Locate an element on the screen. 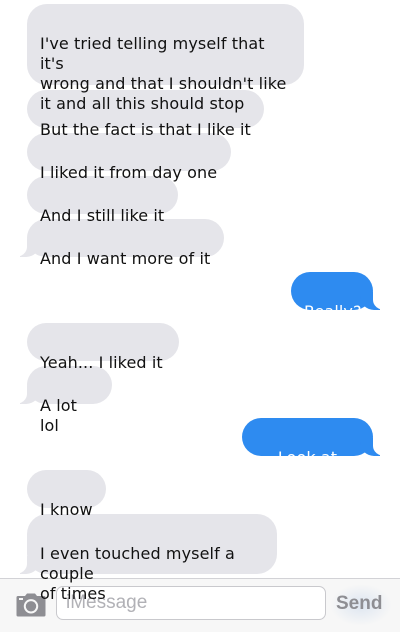  message-text: Really? is located at coordinates (333, 311).